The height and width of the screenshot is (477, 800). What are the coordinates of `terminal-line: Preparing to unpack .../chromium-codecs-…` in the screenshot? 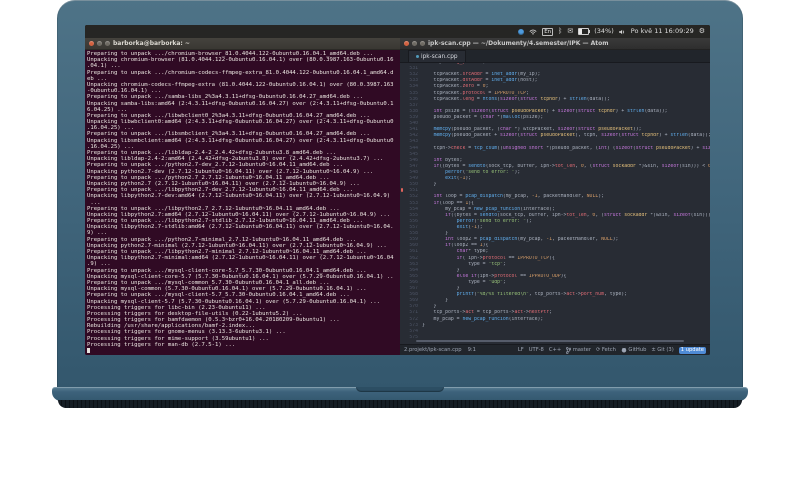 It's located at (240, 72).